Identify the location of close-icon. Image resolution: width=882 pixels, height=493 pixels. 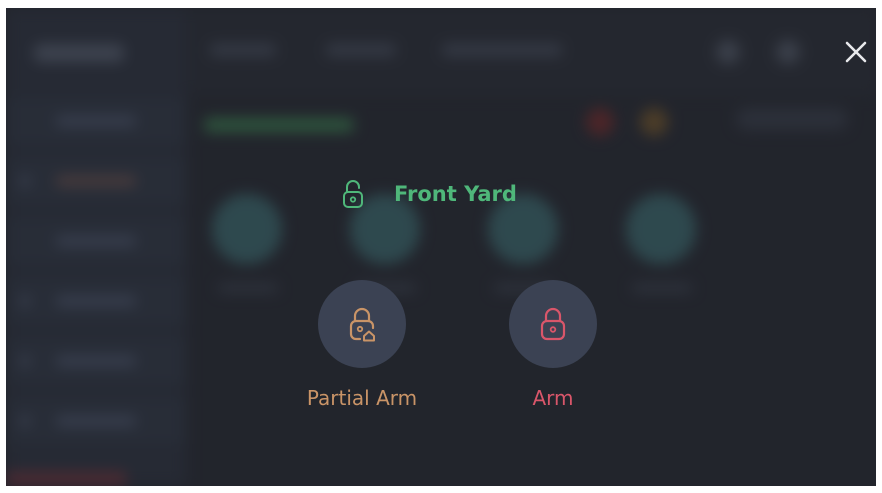
(856, 52).